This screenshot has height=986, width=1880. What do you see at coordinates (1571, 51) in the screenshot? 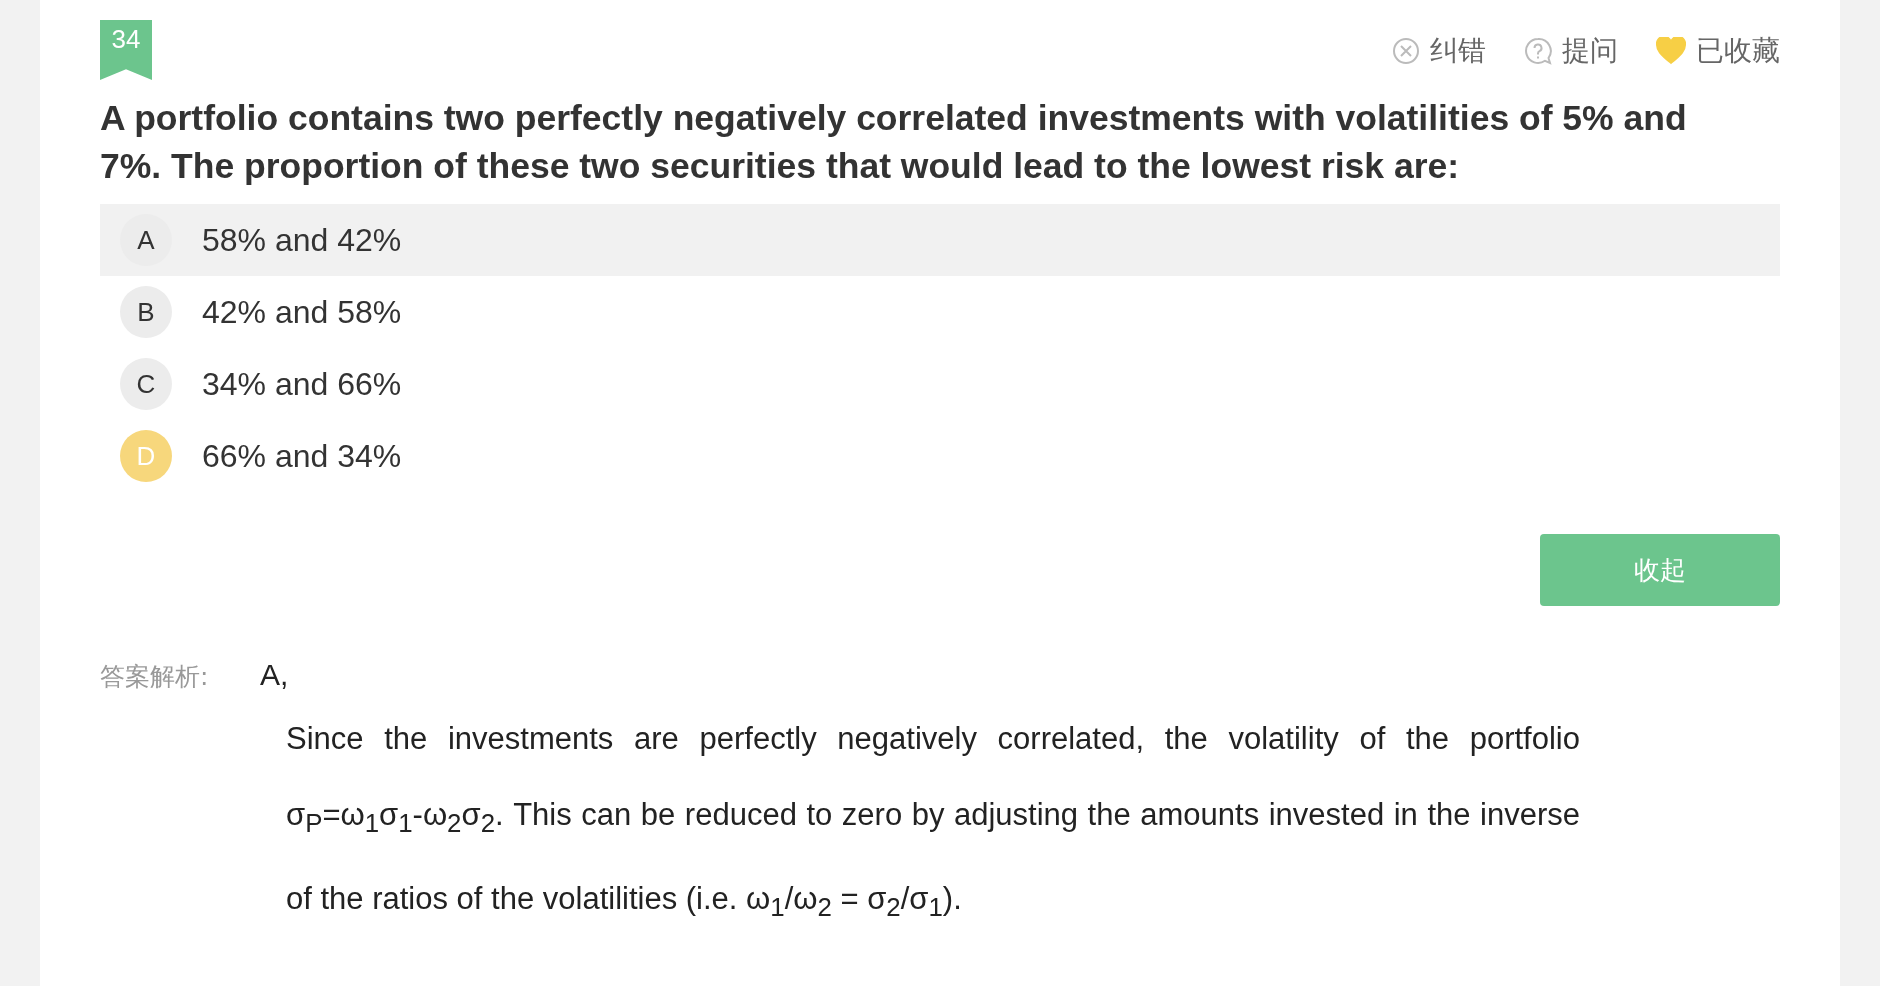
I see `ask-question-button: 提问` at bounding box center [1571, 51].